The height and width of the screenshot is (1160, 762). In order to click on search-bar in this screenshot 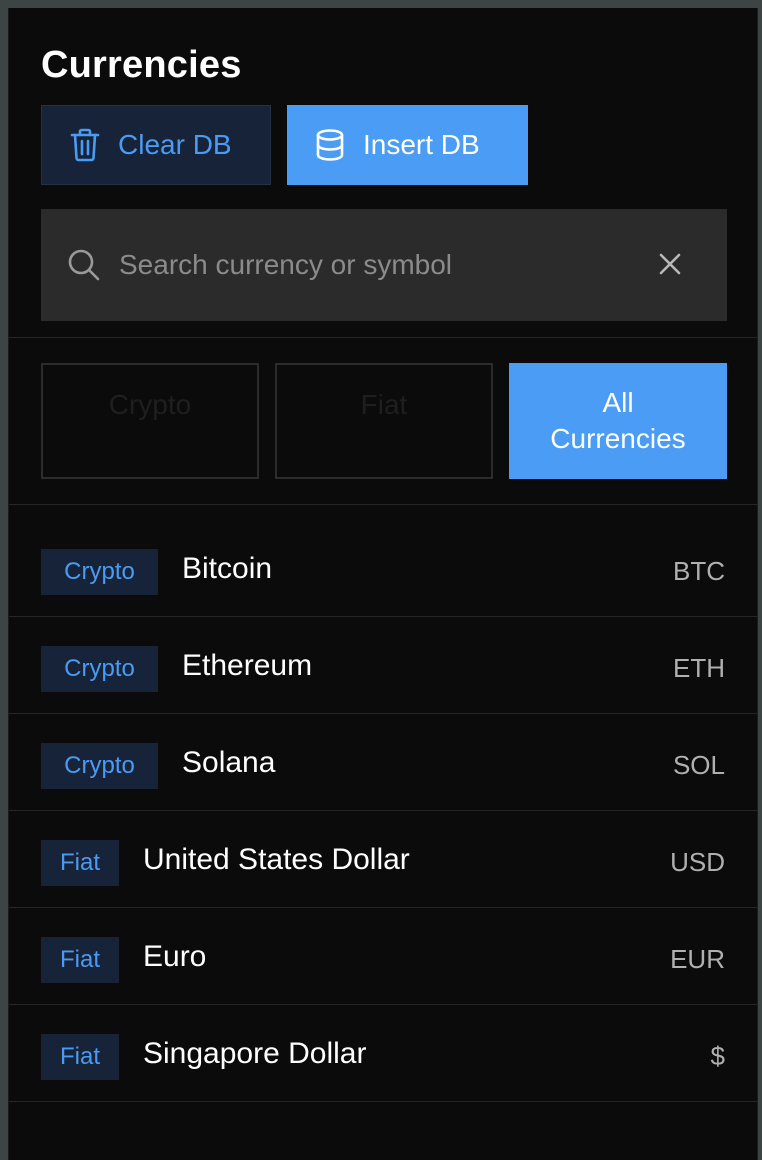, I will do `click(384, 265)`.